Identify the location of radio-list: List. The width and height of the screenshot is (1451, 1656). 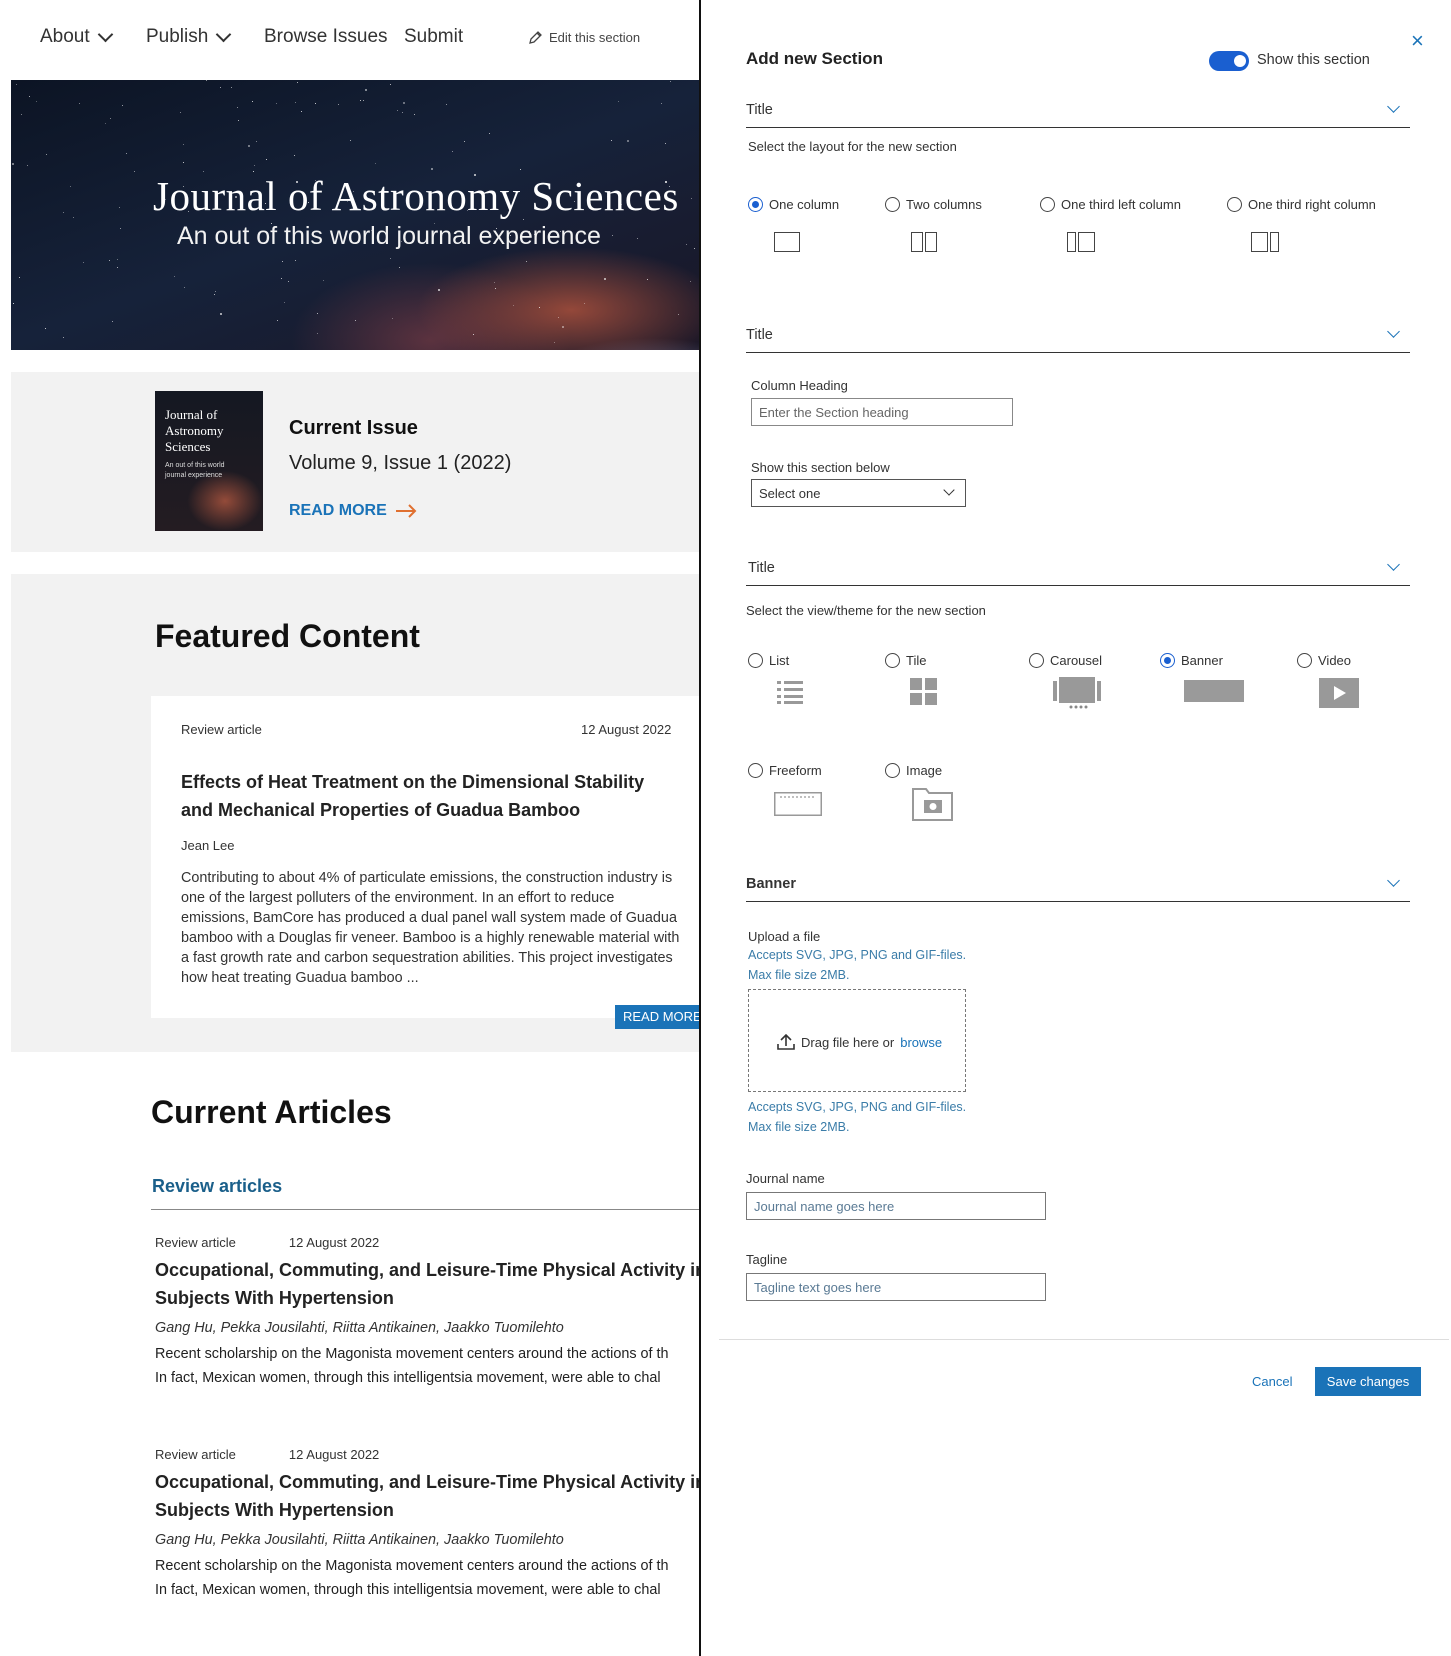
(768, 660).